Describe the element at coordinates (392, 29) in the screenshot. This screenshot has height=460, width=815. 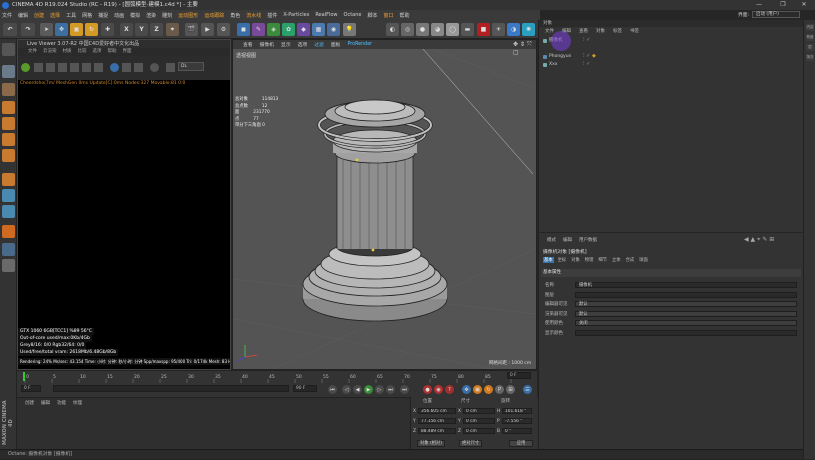
I see `octane-live-viewer-icon: ◐` at that location.